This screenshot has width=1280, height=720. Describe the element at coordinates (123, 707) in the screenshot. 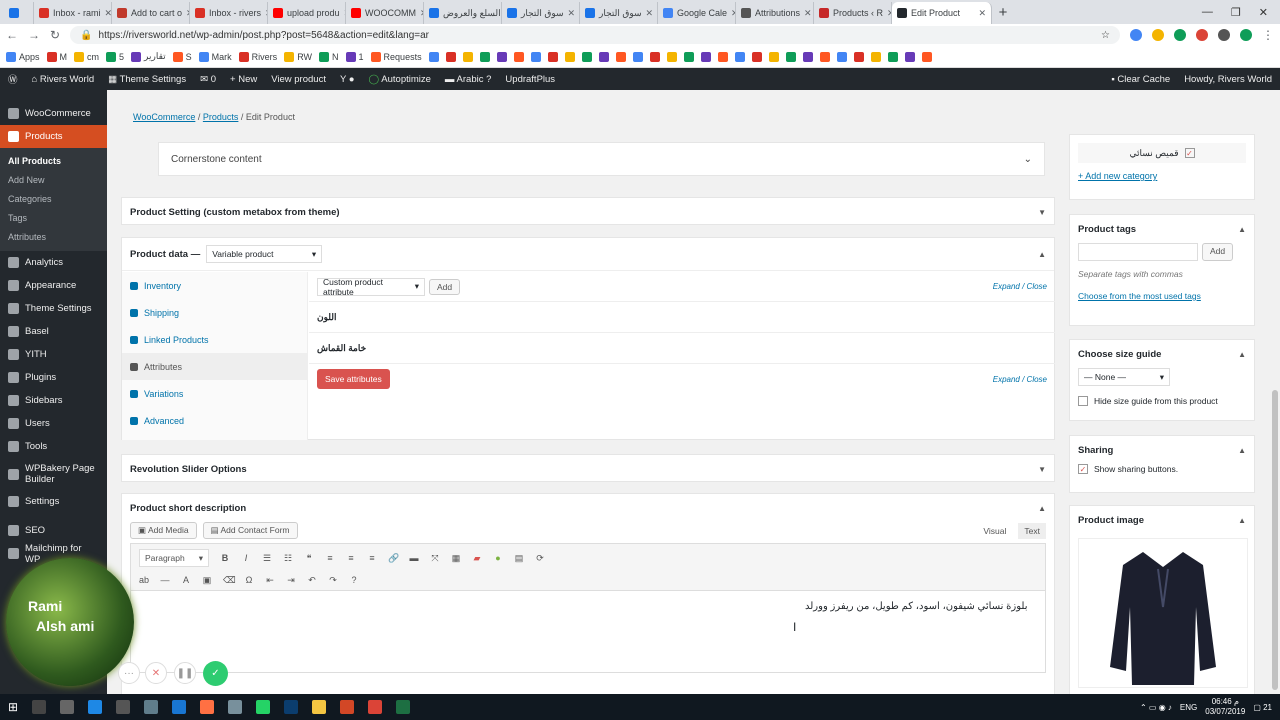

I see `calculator-icon` at that location.